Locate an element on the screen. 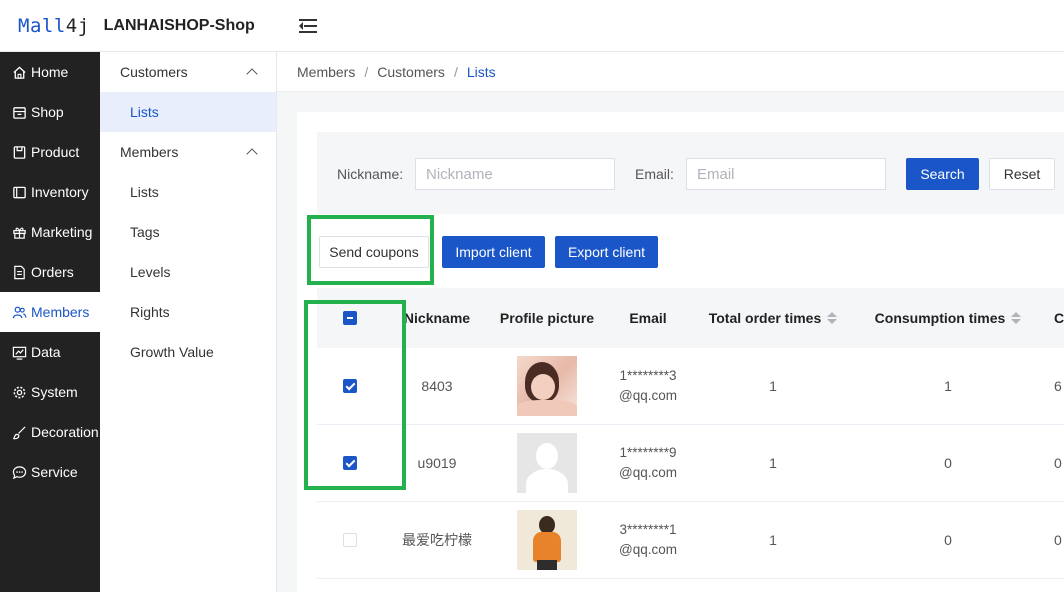  shop-icon is located at coordinates (19, 112).